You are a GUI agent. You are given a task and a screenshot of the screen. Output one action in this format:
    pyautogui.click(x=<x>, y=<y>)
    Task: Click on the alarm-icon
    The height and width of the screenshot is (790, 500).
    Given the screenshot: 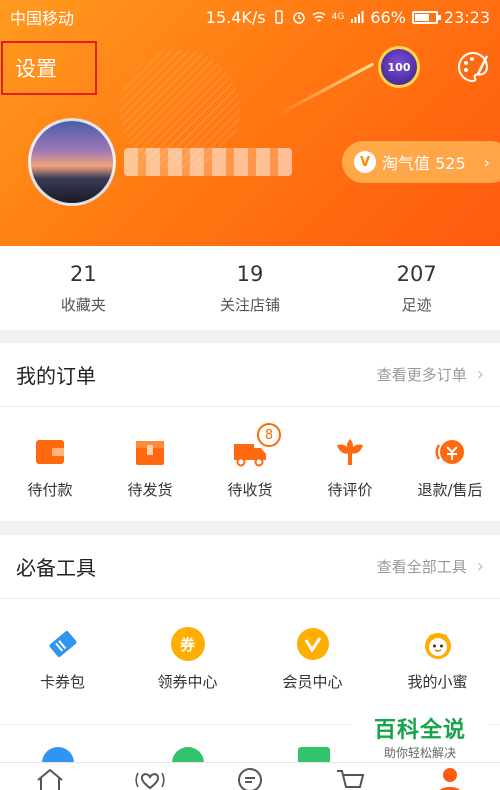 What is the action you would take?
    pyautogui.click(x=298, y=18)
    